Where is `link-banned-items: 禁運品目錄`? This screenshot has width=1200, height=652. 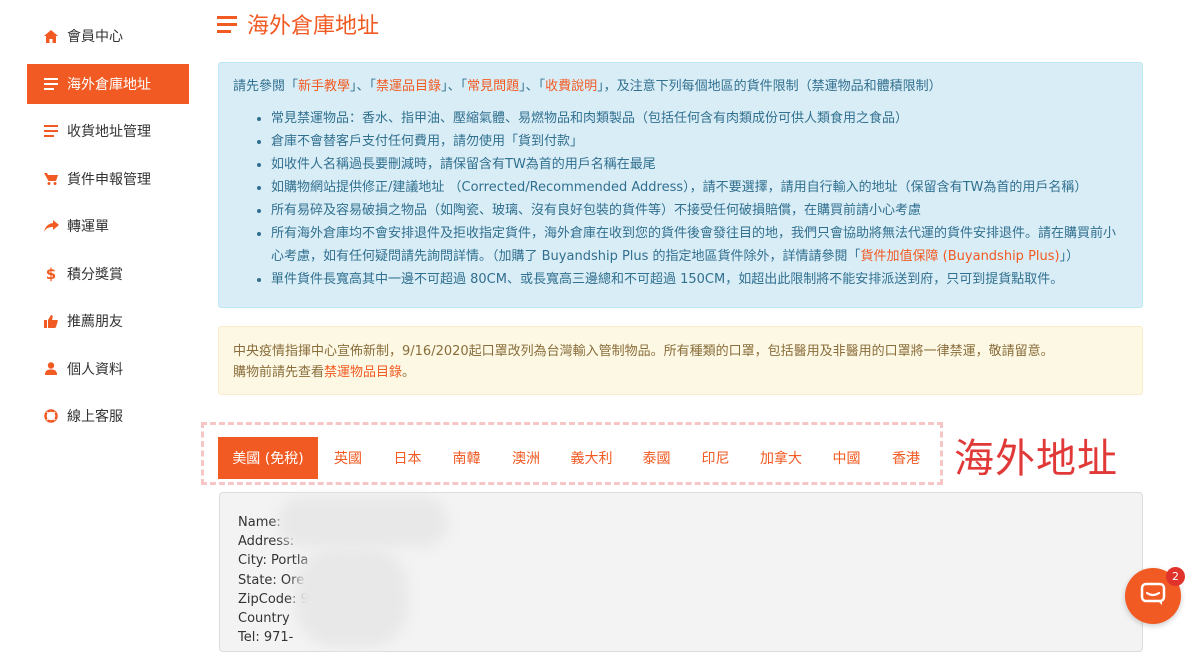
link-banned-items: 禁運品目錄 is located at coordinates (408, 86).